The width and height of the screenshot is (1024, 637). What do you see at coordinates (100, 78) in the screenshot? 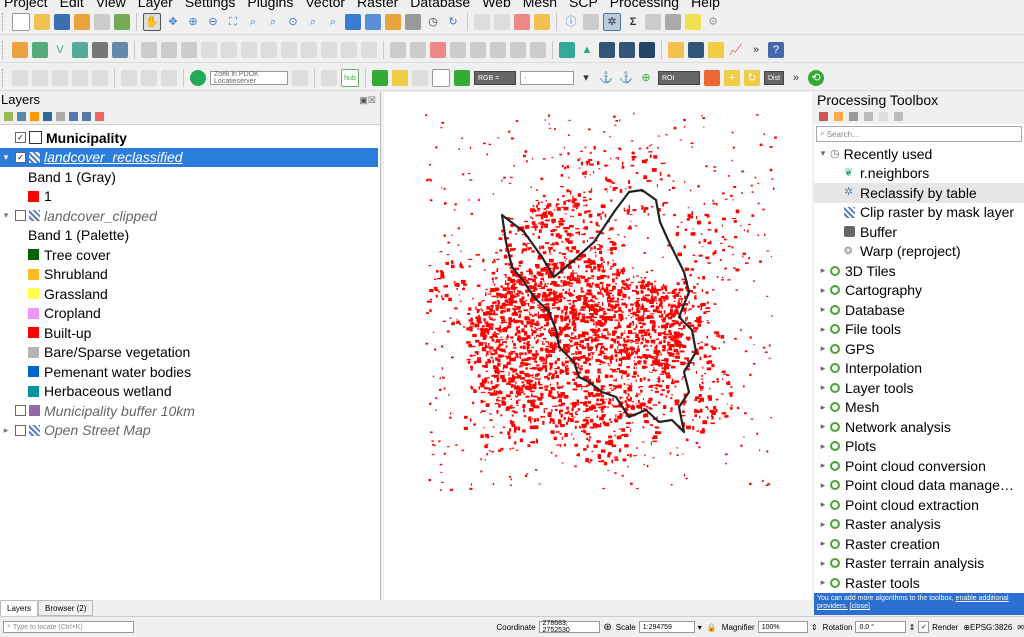
I see `star-digitize-icon` at bounding box center [100, 78].